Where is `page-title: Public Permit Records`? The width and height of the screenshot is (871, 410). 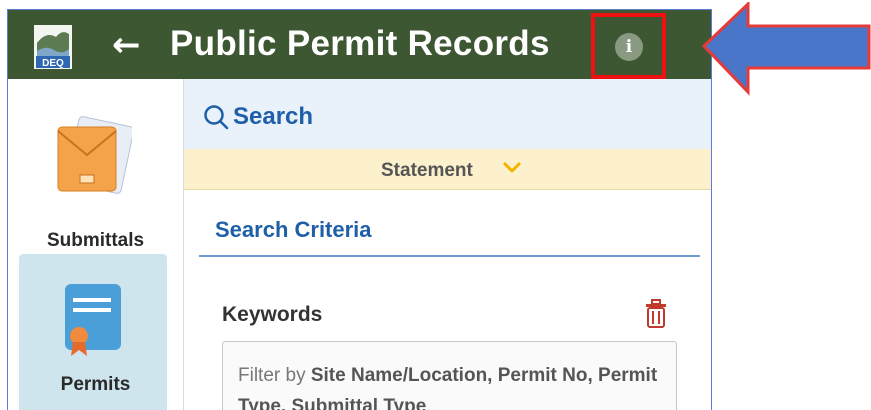
page-title: Public Permit Records is located at coordinates (360, 43).